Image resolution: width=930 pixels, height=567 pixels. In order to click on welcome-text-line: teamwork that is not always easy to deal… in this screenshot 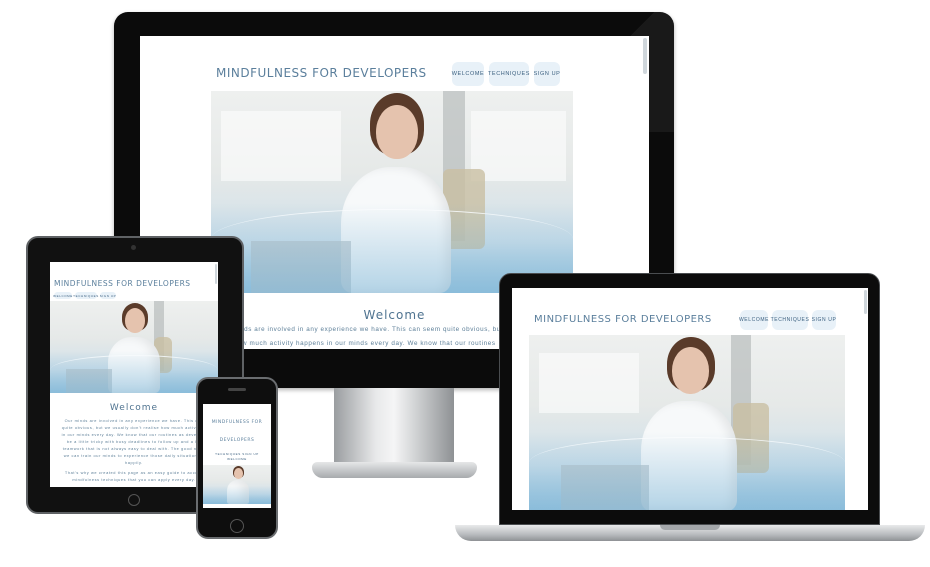, I will do `click(134, 448)`.